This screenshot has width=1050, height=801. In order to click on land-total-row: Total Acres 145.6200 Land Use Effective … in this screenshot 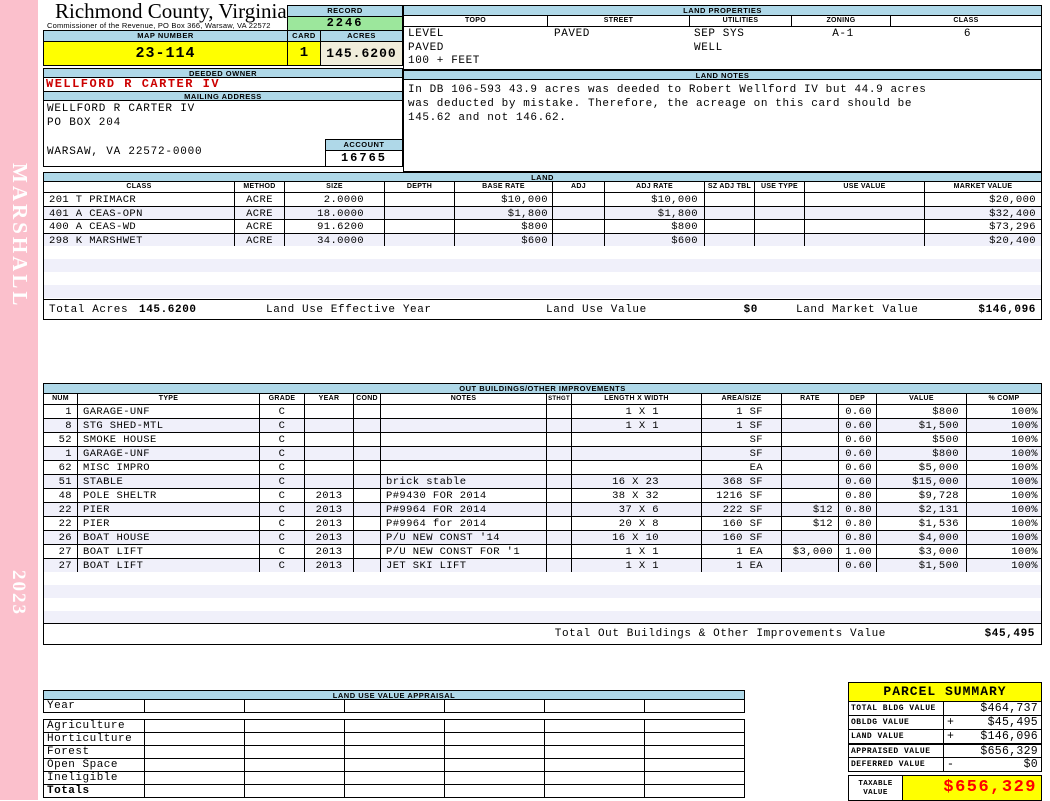, I will do `click(542, 309)`.